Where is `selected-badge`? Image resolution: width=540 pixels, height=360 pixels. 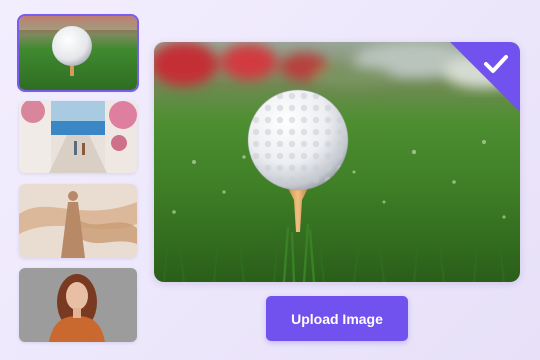
selected-badge is located at coordinates (485, 77).